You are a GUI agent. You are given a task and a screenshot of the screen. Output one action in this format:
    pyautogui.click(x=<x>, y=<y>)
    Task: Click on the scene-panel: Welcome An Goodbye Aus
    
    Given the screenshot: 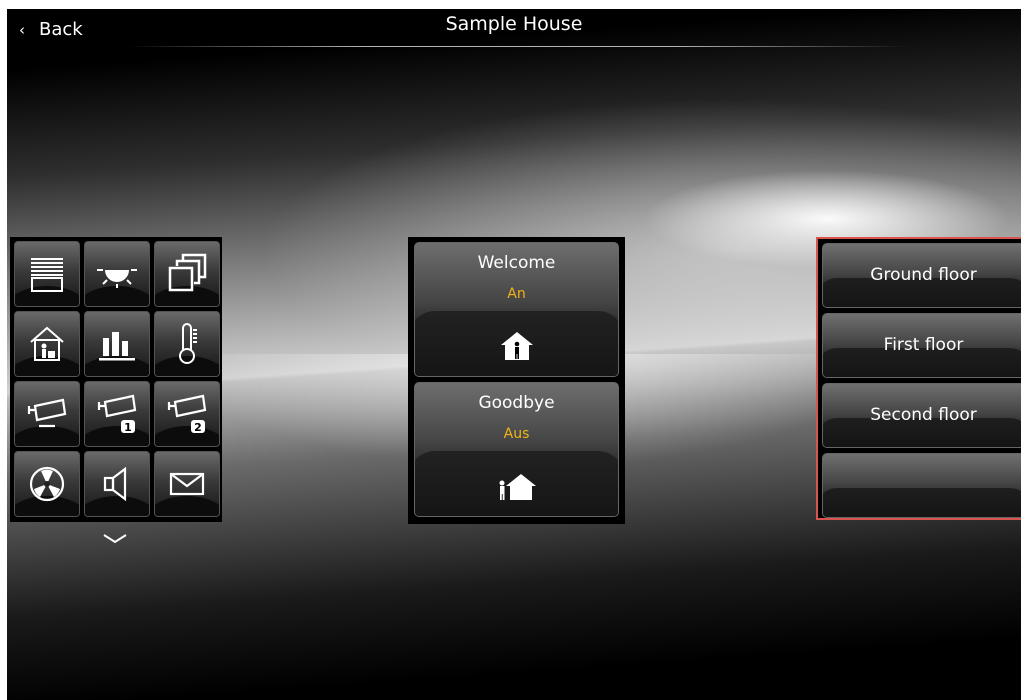 What is the action you would take?
    pyautogui.click(x=516, y=380)
    